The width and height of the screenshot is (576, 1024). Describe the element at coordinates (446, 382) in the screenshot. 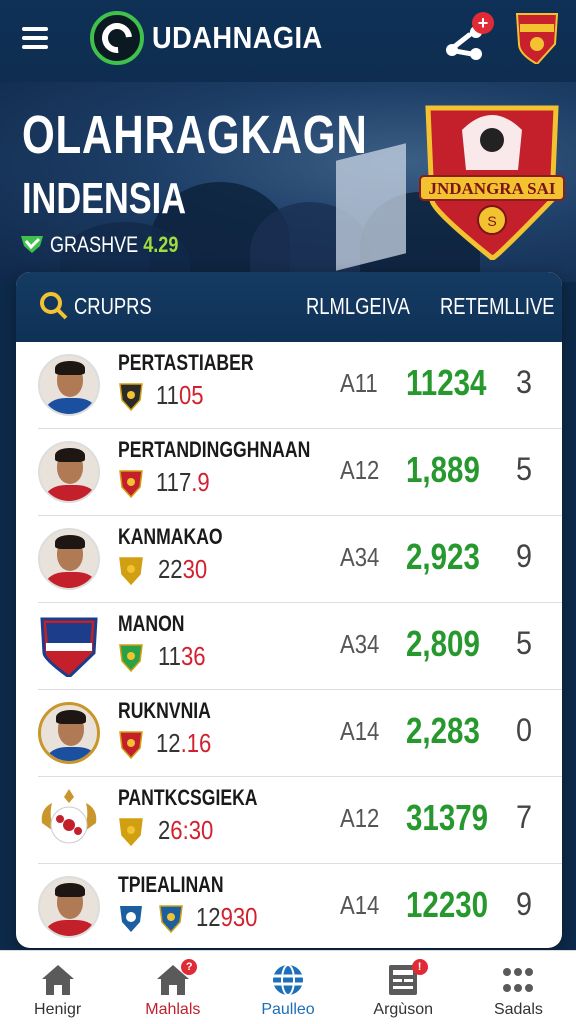

I see `points-value: 11234` at that location.